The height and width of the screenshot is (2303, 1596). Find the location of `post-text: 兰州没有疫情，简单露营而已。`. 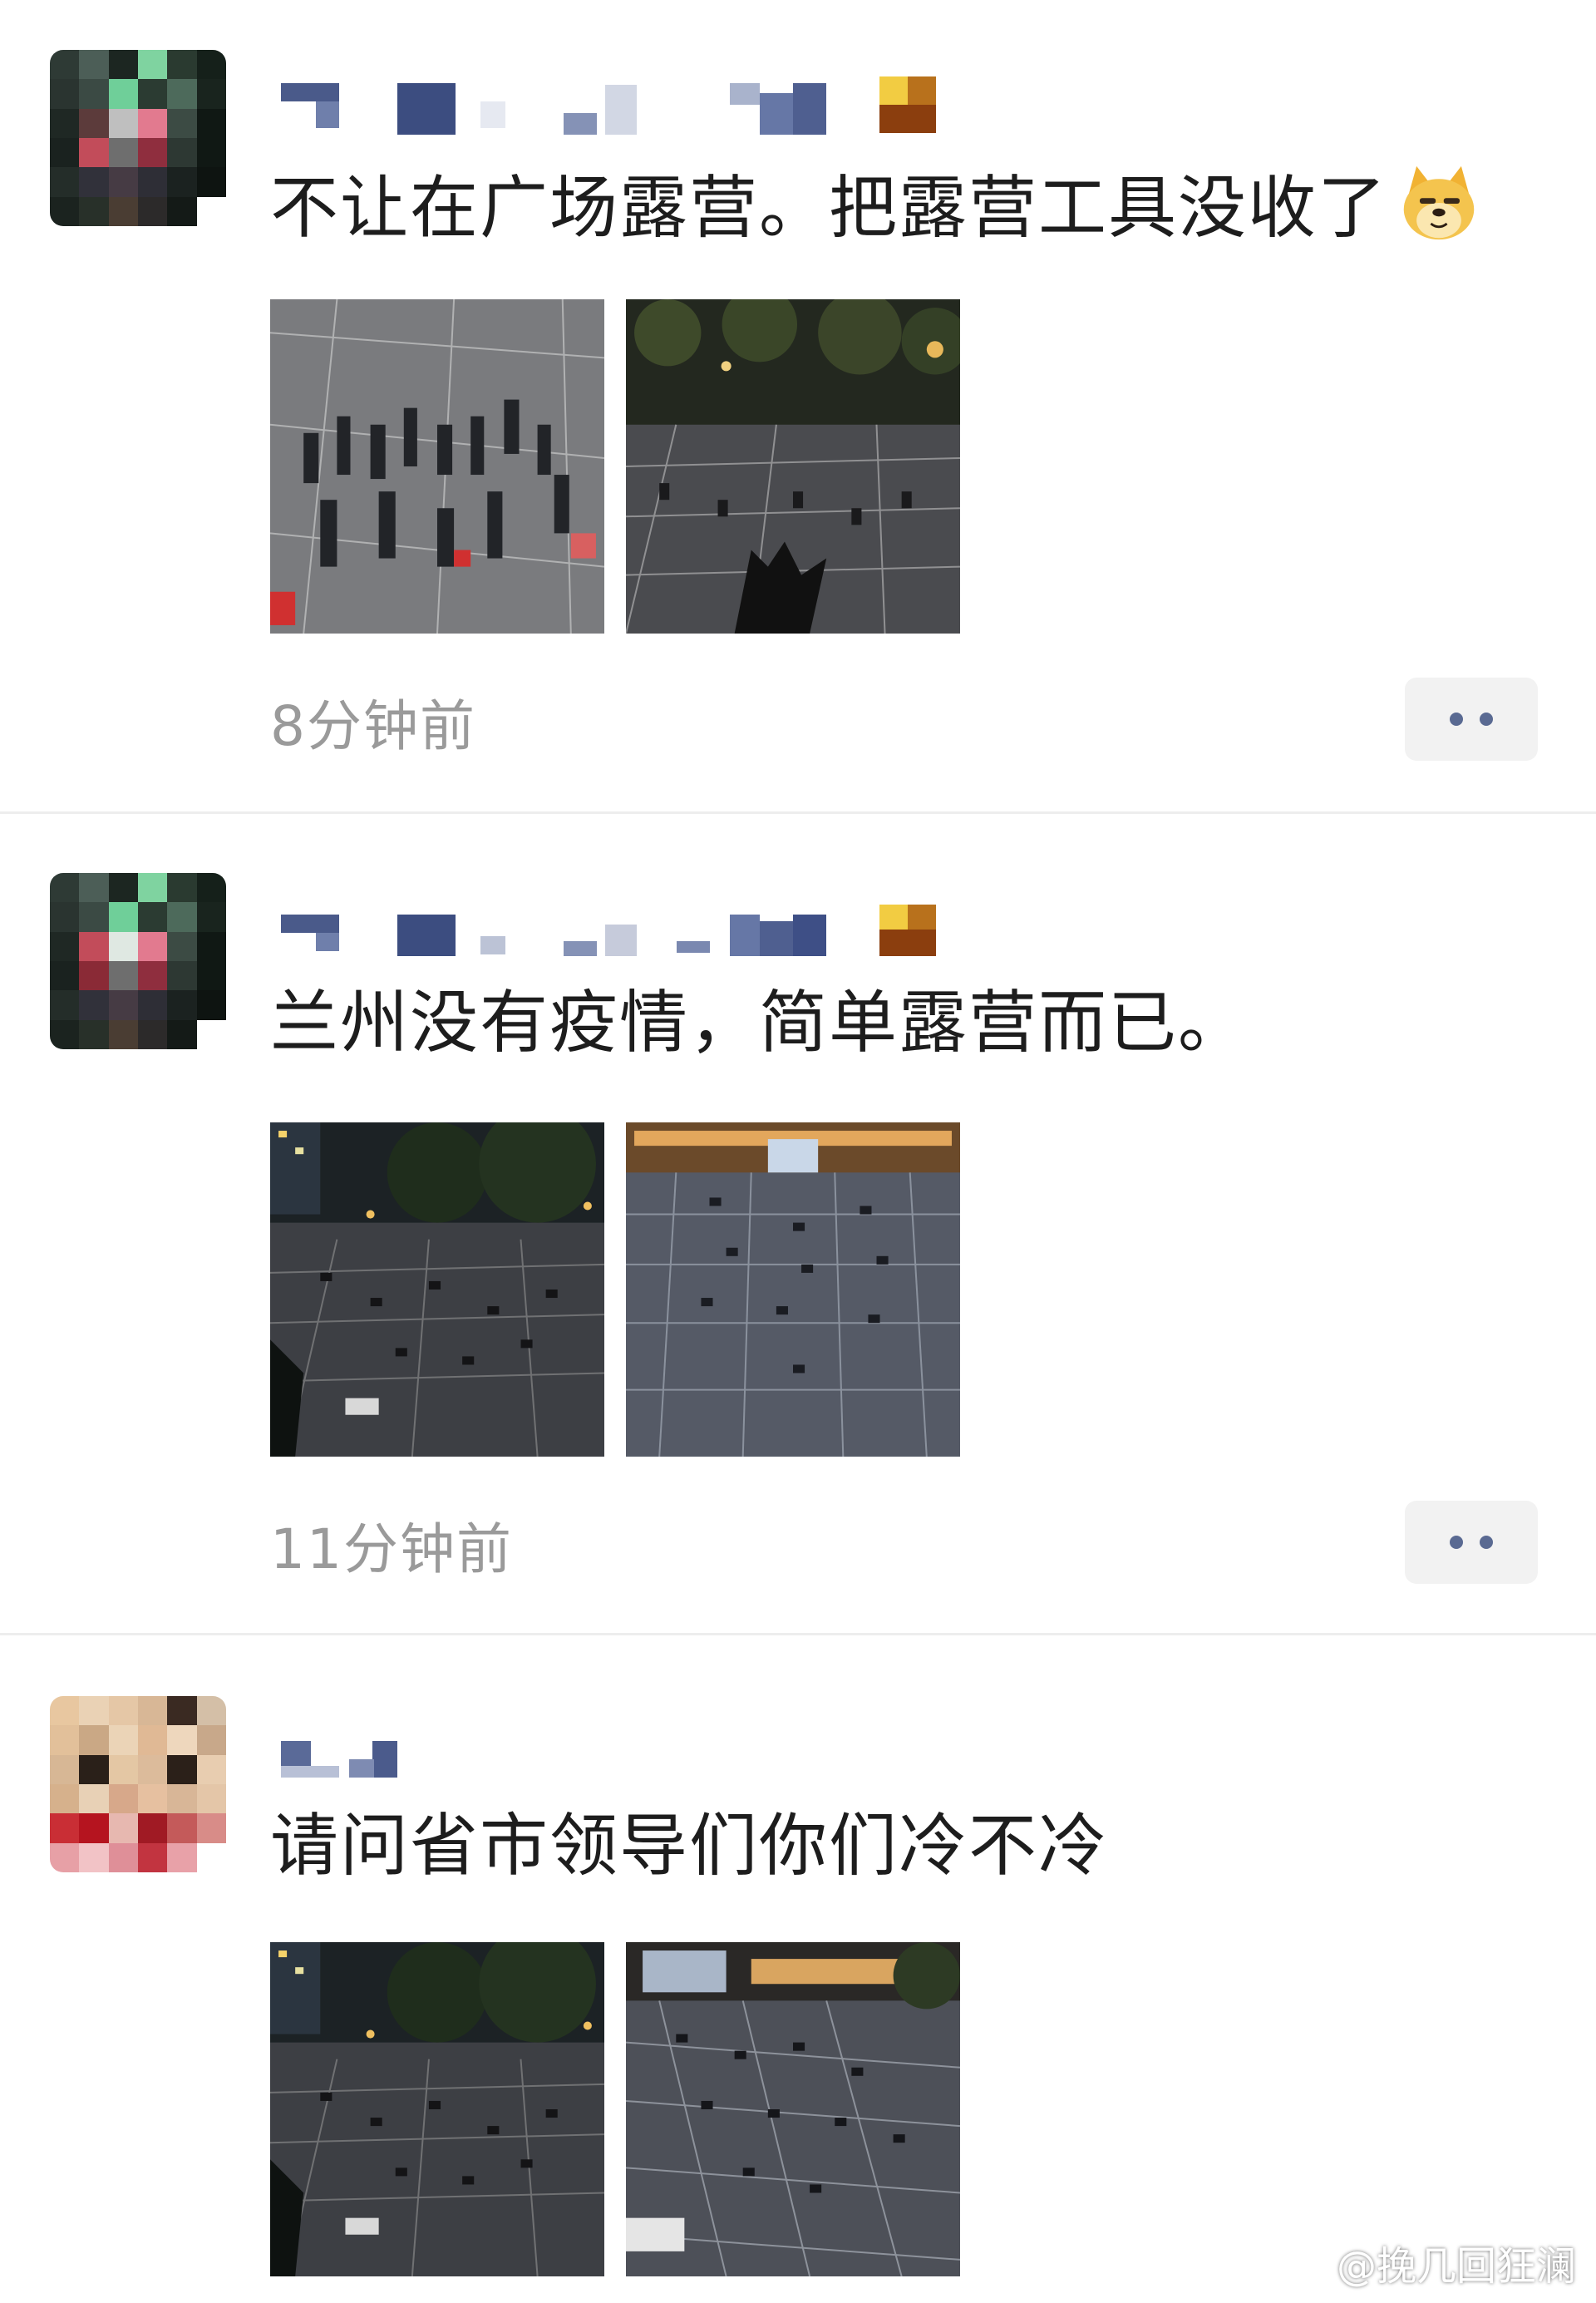

post-text: 兰州没有疫情，简单露营而已。 is located at coordinates (759, 1023).